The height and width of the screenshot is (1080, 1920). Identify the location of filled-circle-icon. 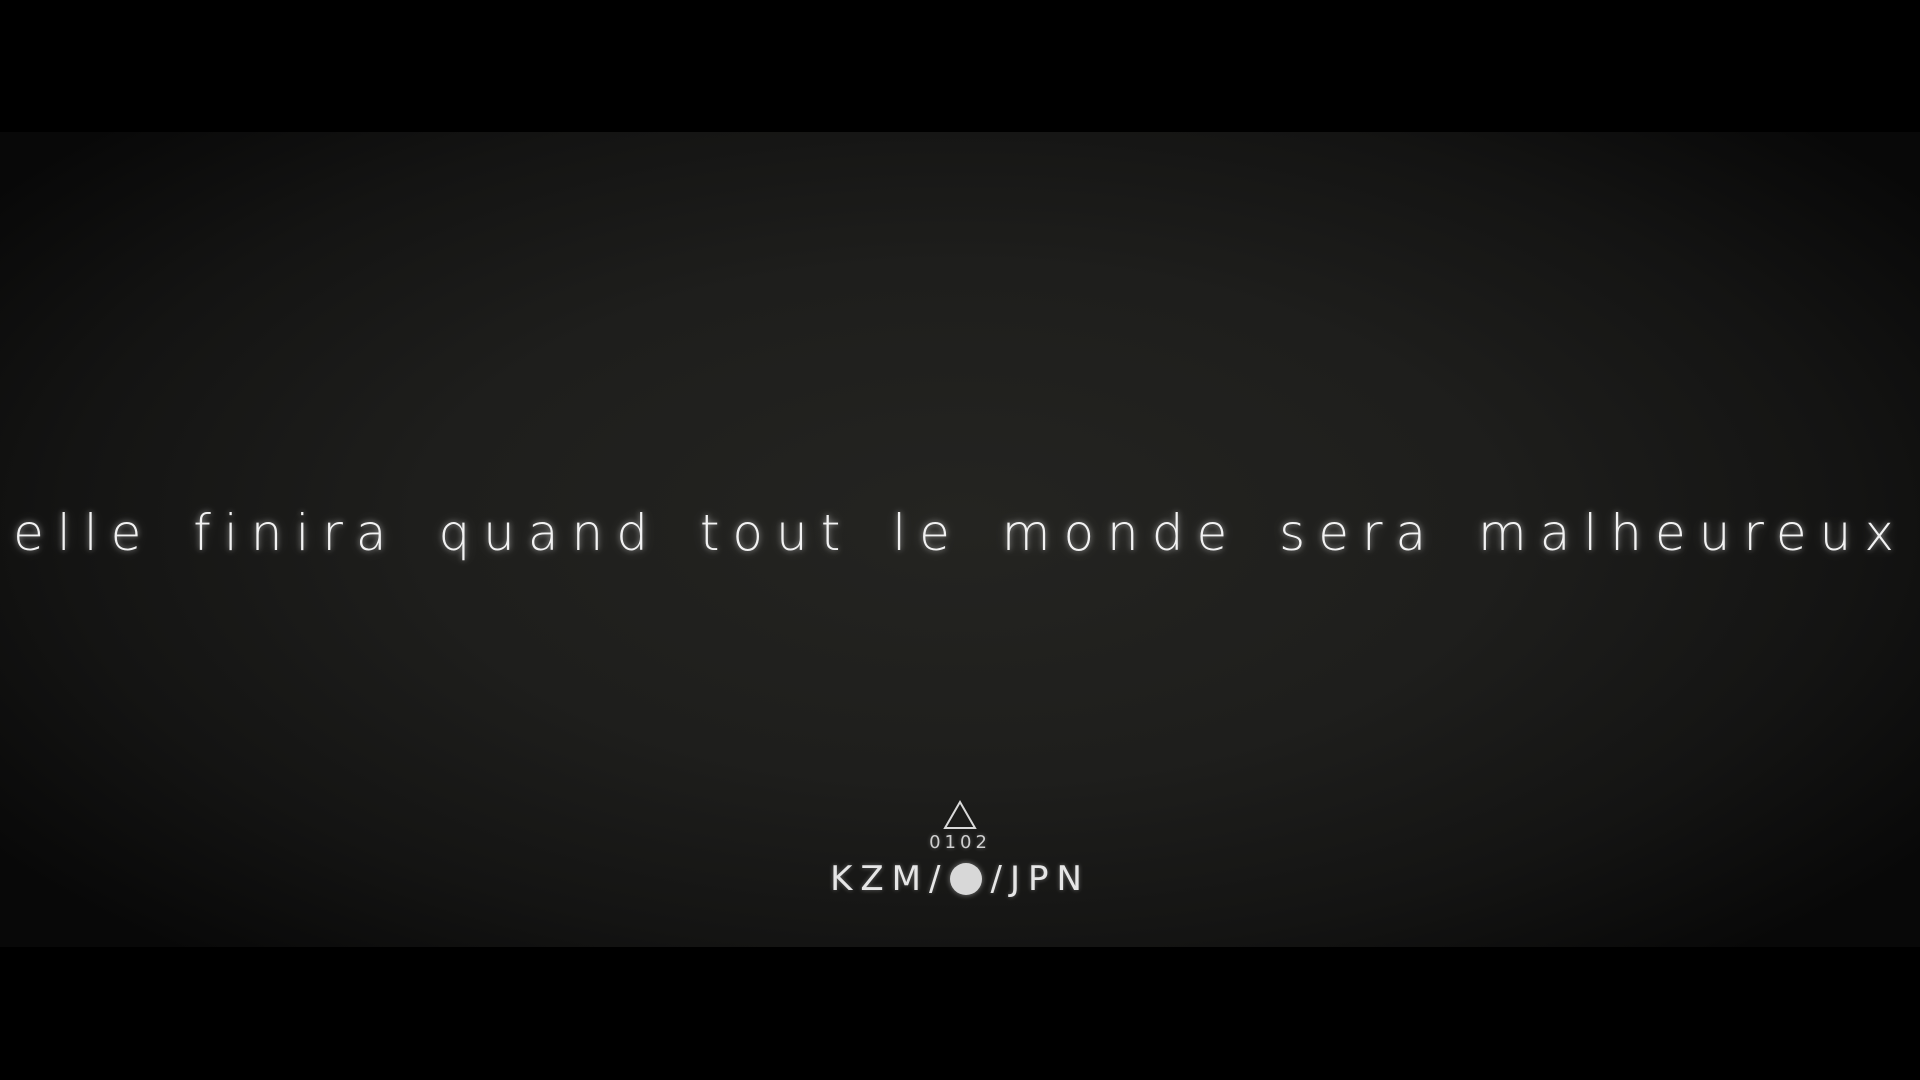
(966, 879).